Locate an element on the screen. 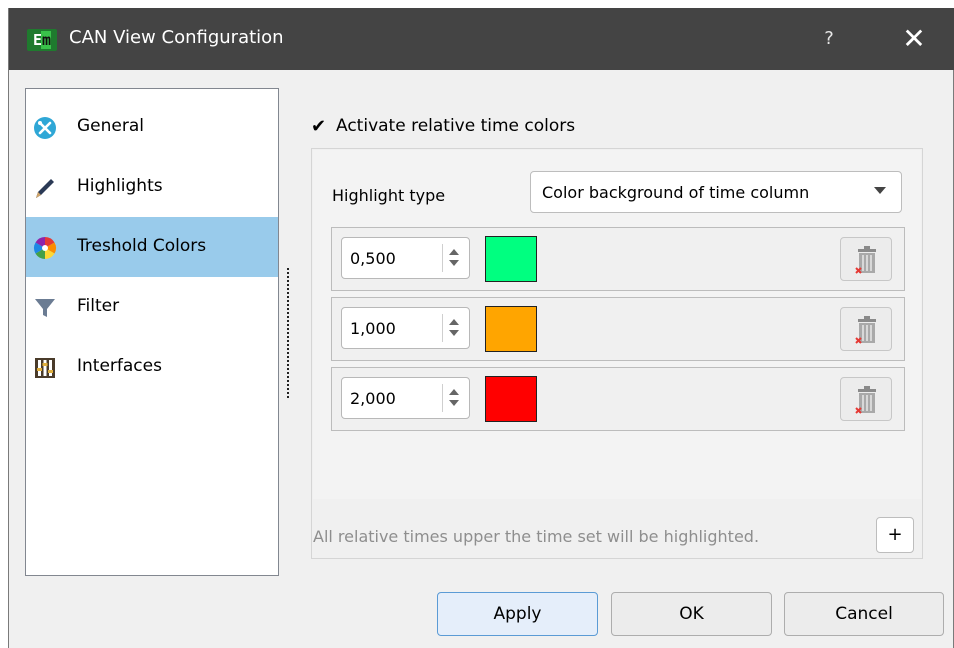 Image resolution: width=954 pixels, height=648 pixels. tools-icon is located at coordinates (45, 128).